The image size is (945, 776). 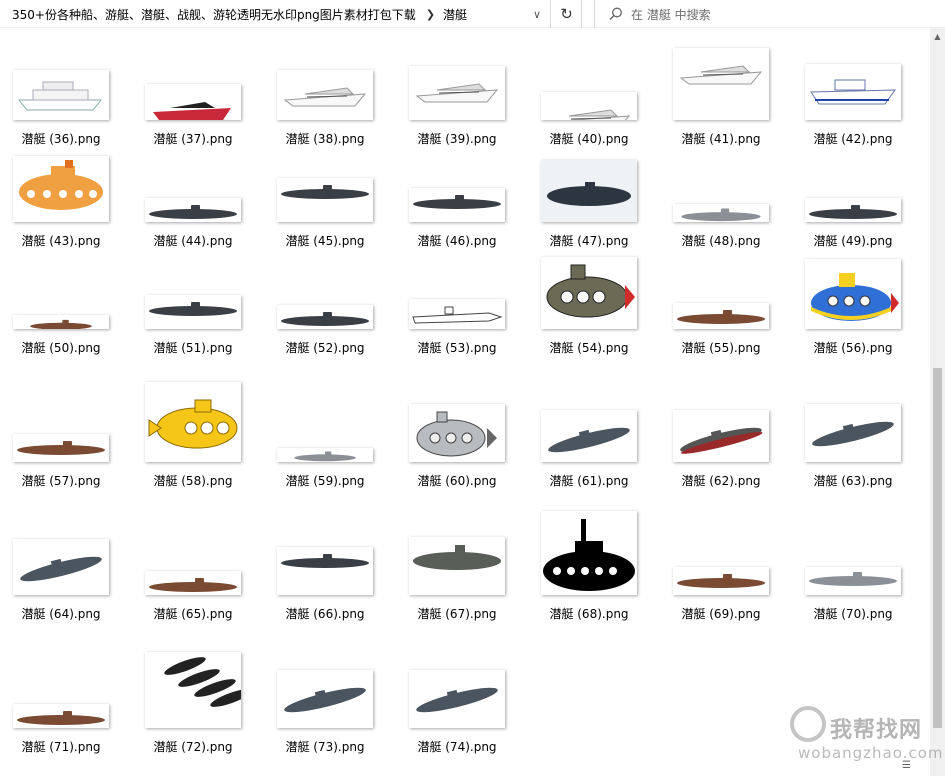 What do you see at coordinates (906, 765) in the screenshot?
I see `view-toggle-icon: ☰` at bounding box center [906, 765].